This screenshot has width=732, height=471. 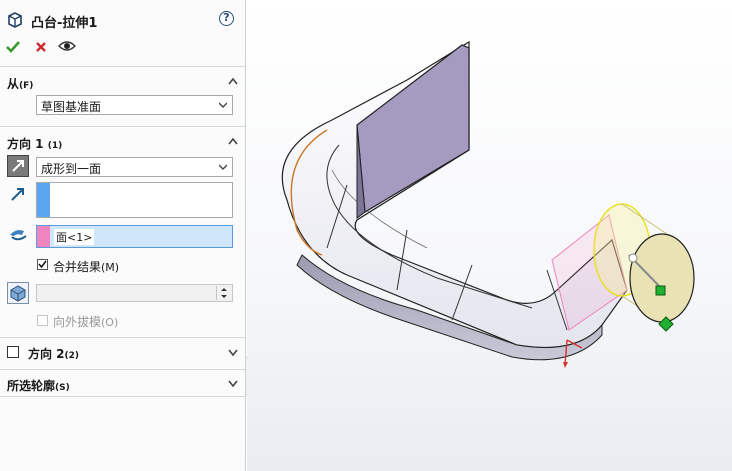 I want to click on reverse-direction-icon, so click(x=18, y=166).